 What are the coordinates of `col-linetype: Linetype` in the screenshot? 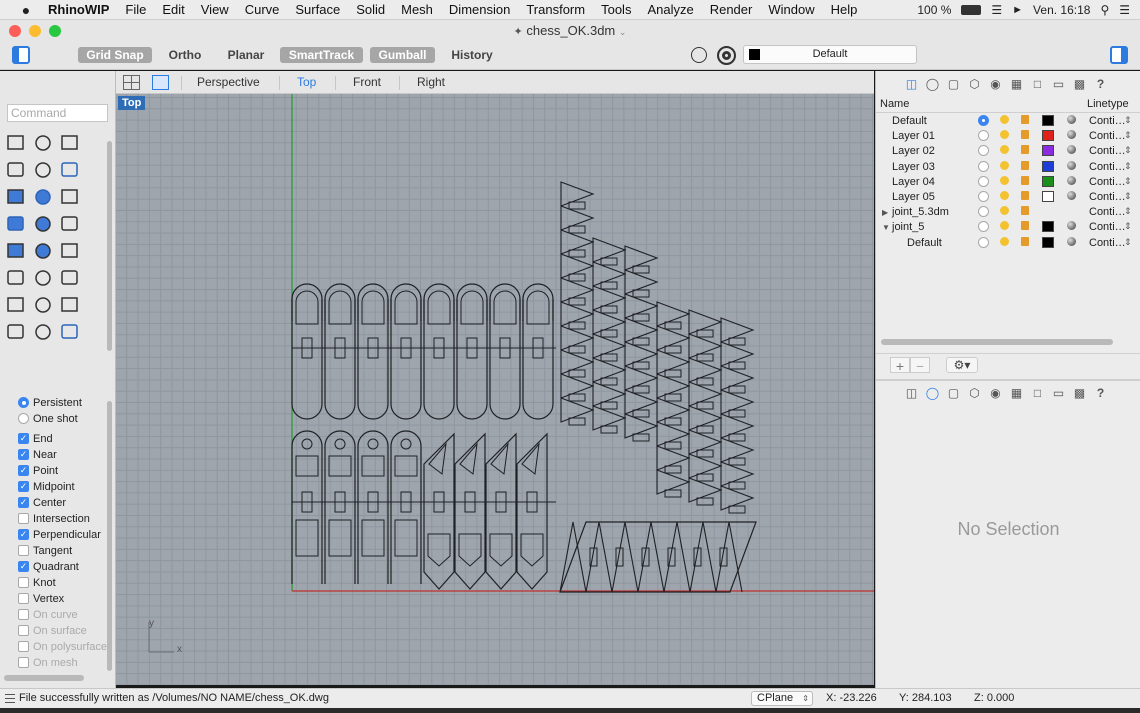 It's located at (1108, 104).